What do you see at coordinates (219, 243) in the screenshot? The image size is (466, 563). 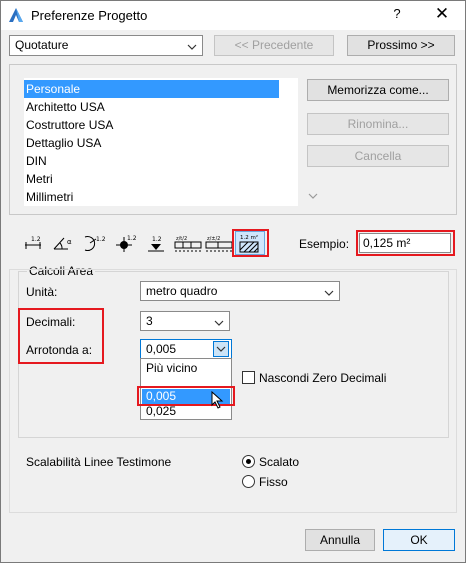 I see `sill-height-dimension-icon: z/±/2` at bounding box center [219, 243].